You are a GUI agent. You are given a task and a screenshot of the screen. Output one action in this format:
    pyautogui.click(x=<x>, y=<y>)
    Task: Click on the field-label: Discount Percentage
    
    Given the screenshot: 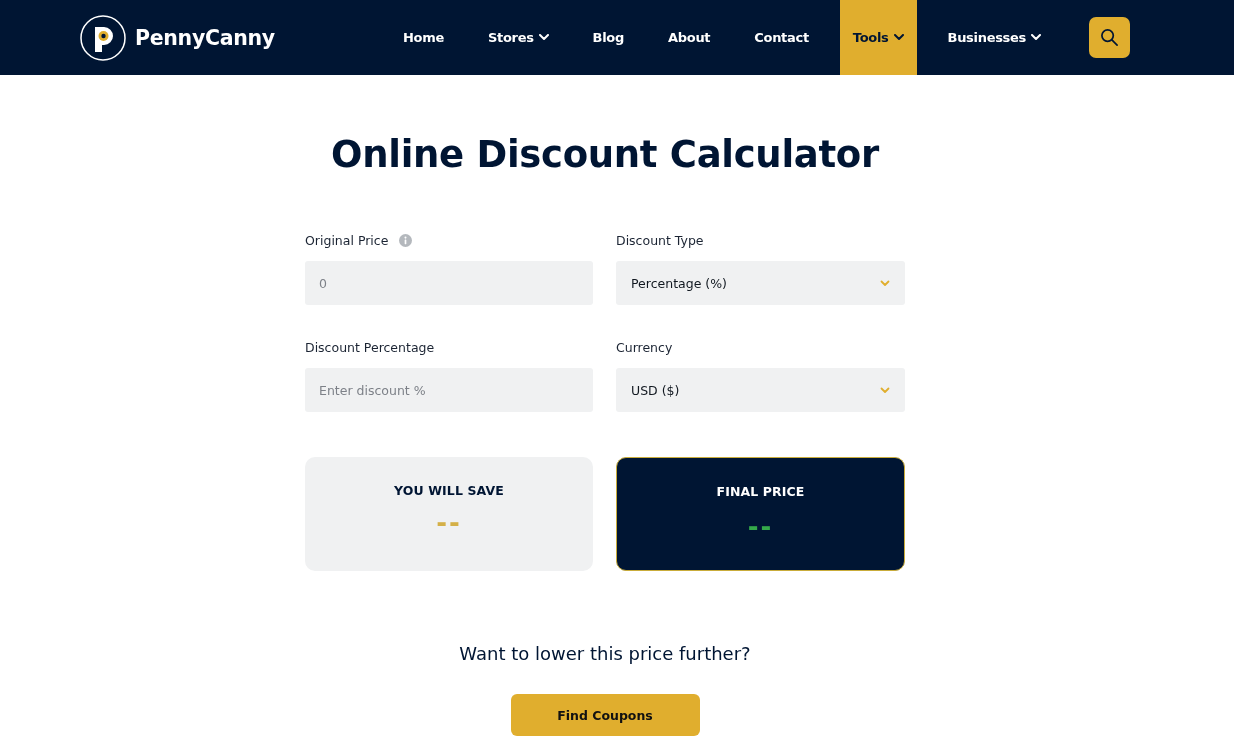 What is the action you would take?
    pyautogui.click(x=370, y=347)
    